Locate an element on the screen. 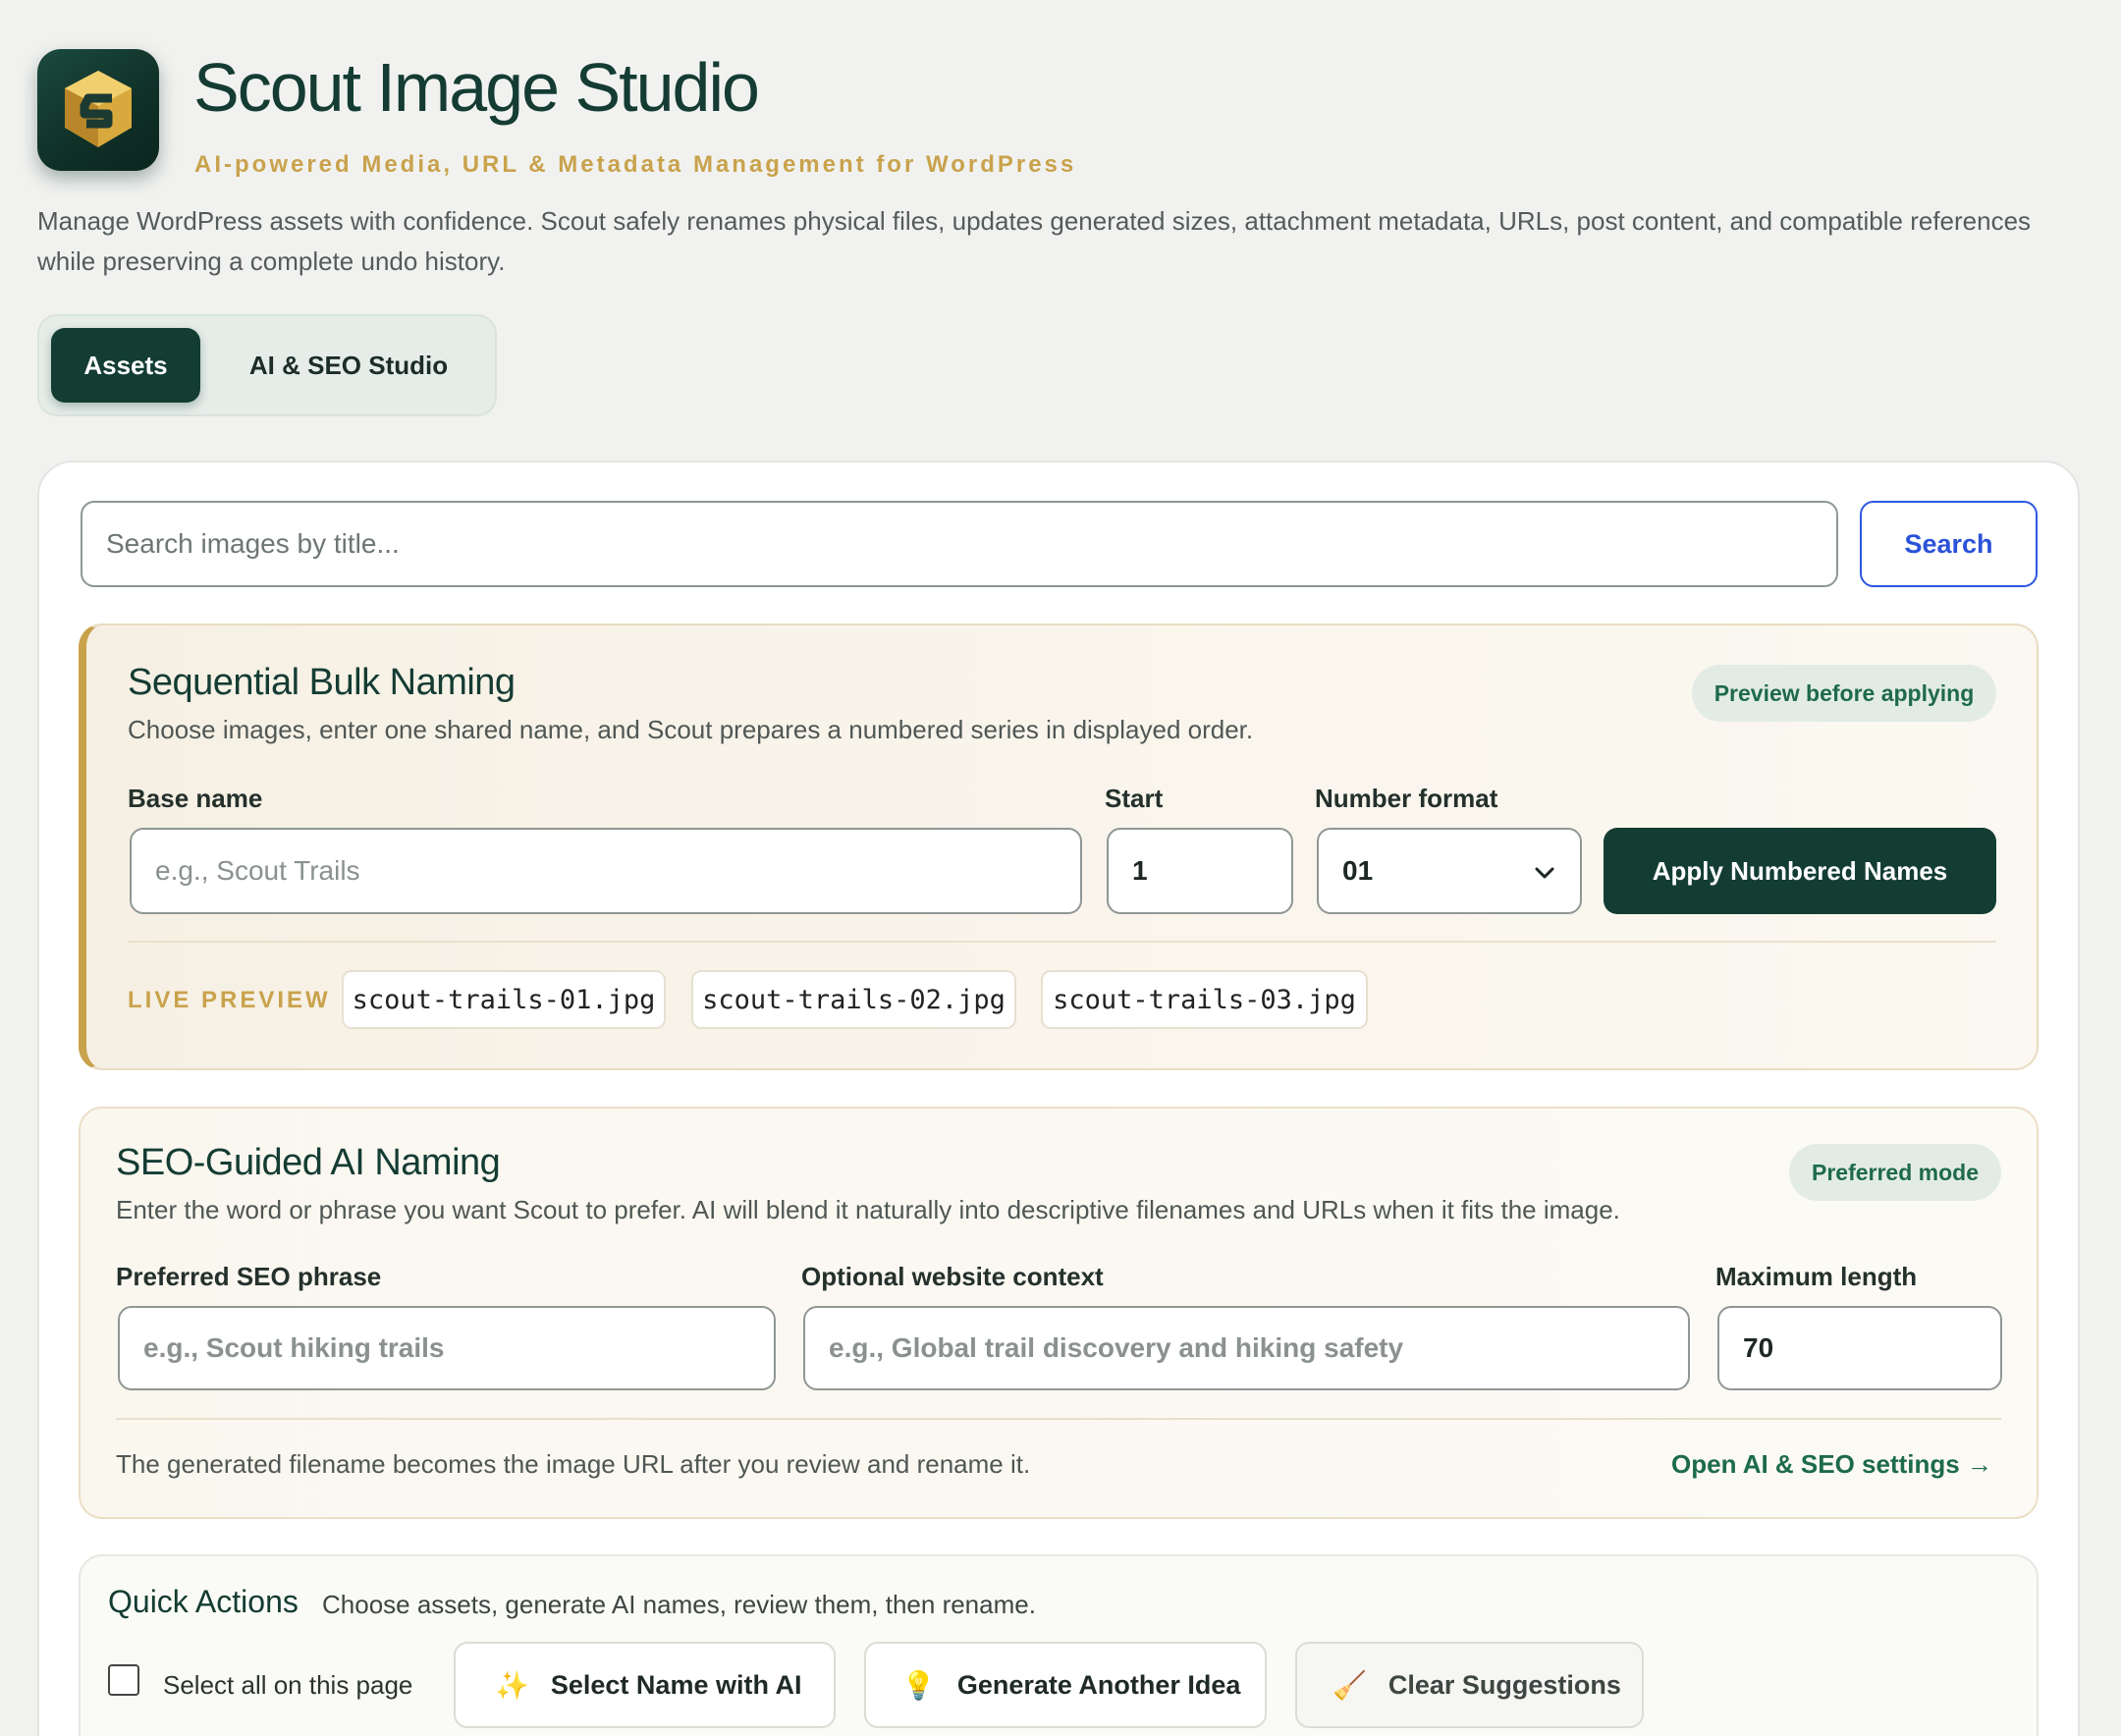 The width and height of the screenshot is (2121, 1736). scout-logo-icon is located at coordinates (99, 109).